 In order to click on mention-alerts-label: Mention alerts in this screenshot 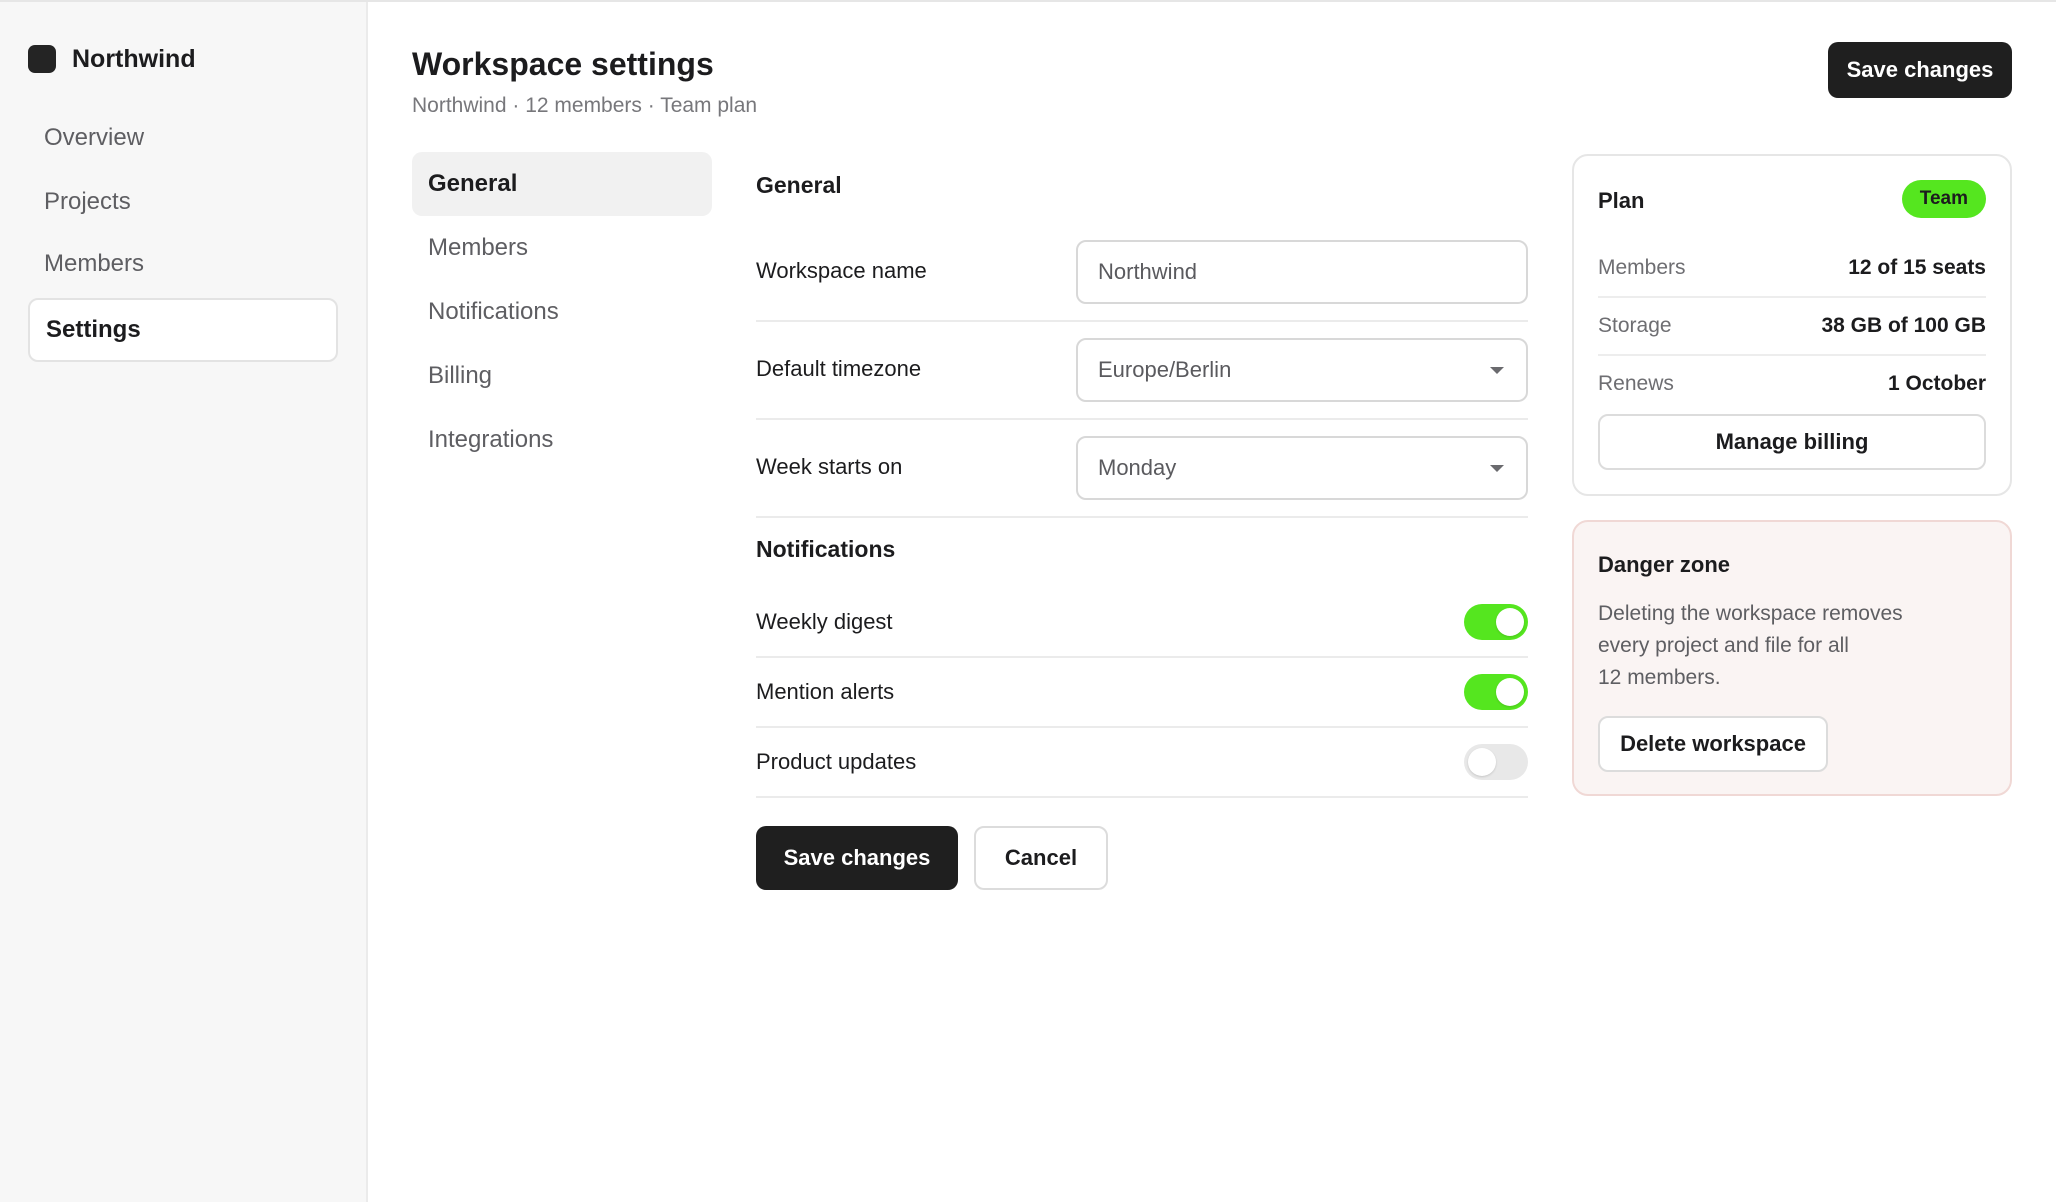, I will do `click(825, 691)`.